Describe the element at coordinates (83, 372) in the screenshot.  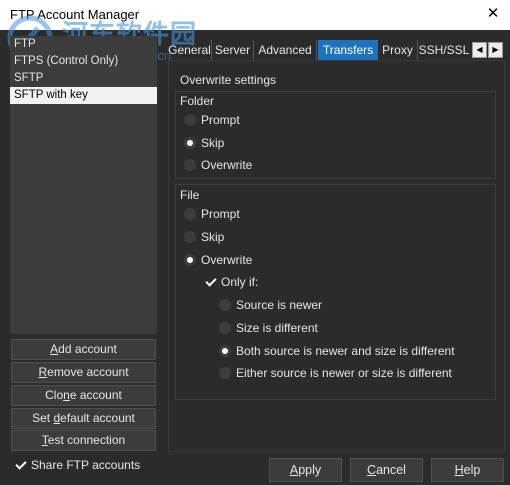
I see `remove-account-button: Remove account` at that location.